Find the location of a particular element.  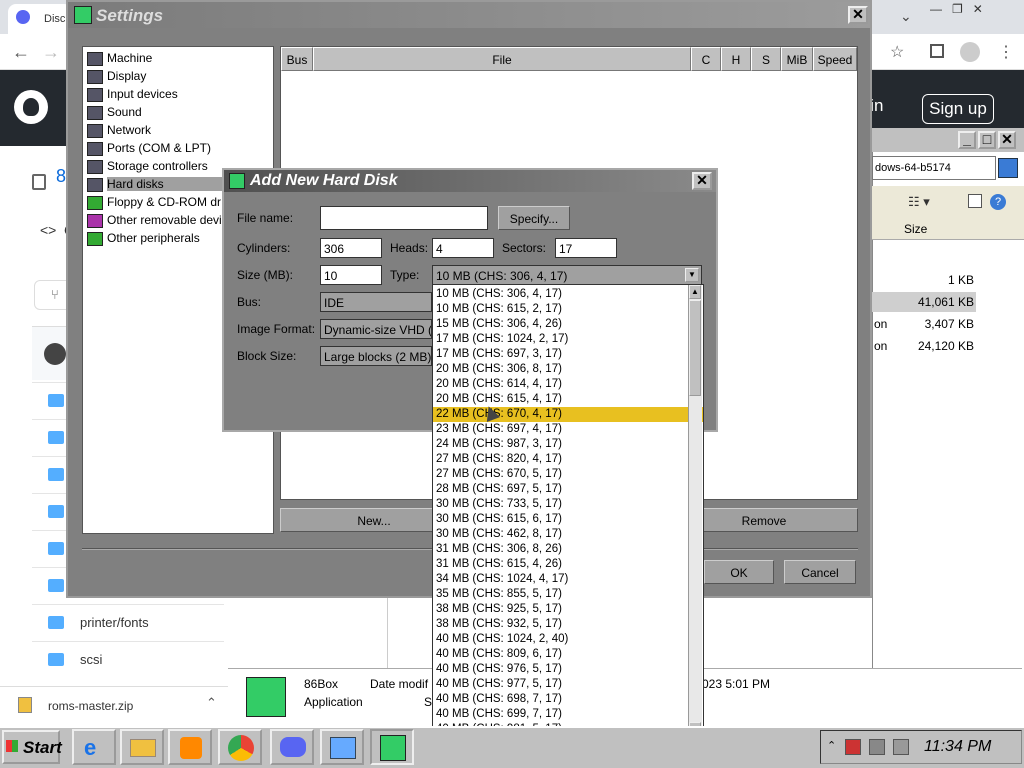

dropdown-option: 34 MB (CHS: 1024, 4, 17) is located at coordinates (568, 579).